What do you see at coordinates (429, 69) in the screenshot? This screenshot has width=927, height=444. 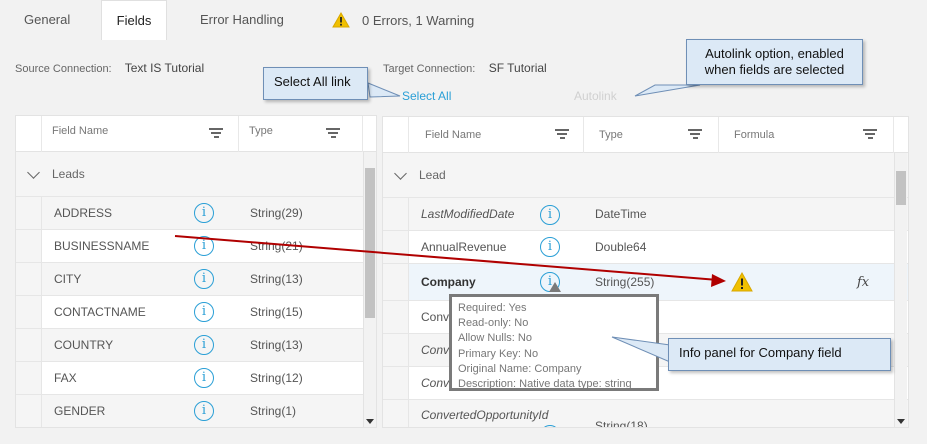 I see `target-connection-label: Target Connection:` at bounding box center [429, 69].